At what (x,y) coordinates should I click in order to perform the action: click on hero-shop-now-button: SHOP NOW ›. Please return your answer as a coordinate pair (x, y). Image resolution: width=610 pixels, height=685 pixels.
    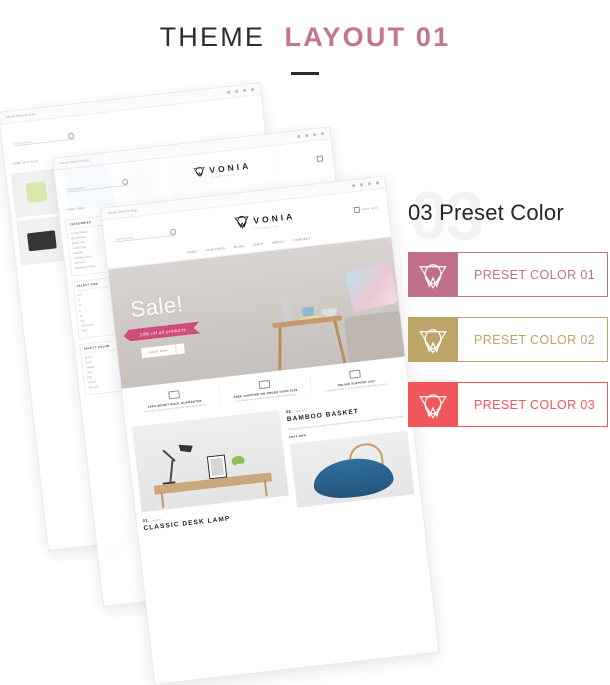
    Looking at the image, I should click on (163, 351).